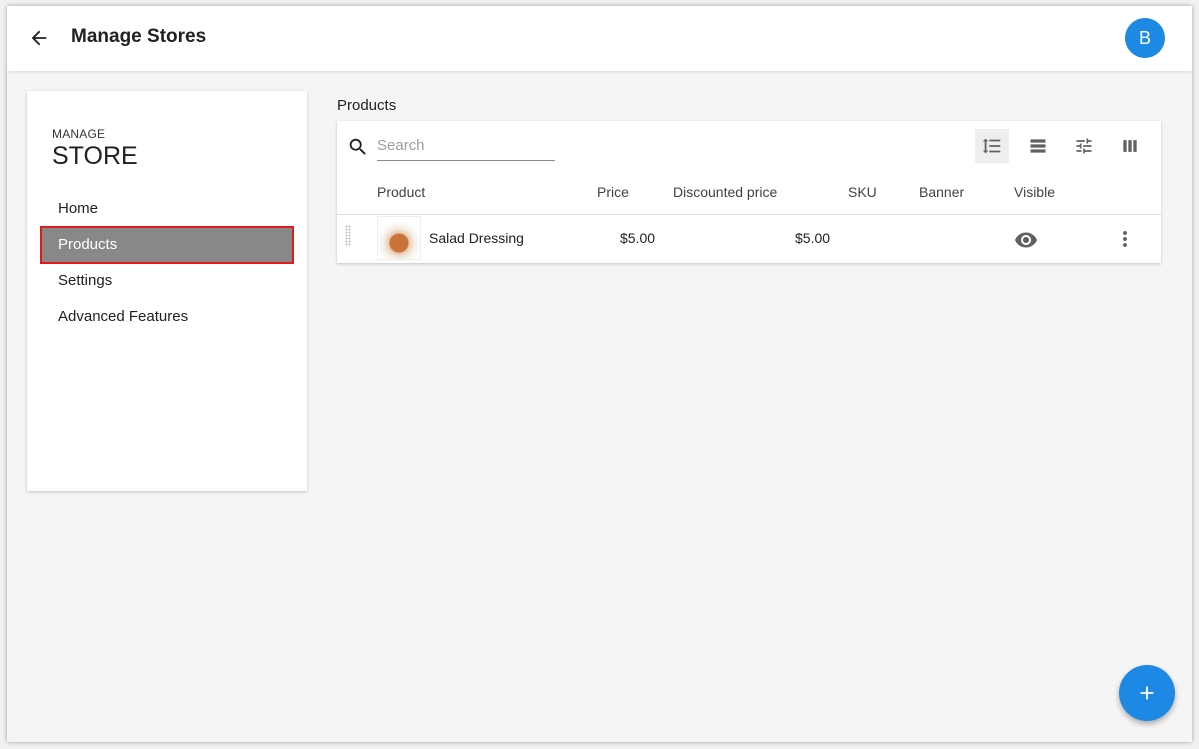 This screenshot has height=749, width=1199. What do you see at coordinates (399, 238) in the screenshot?
I see `product-thumbnail` at bounding box center [399, 238].